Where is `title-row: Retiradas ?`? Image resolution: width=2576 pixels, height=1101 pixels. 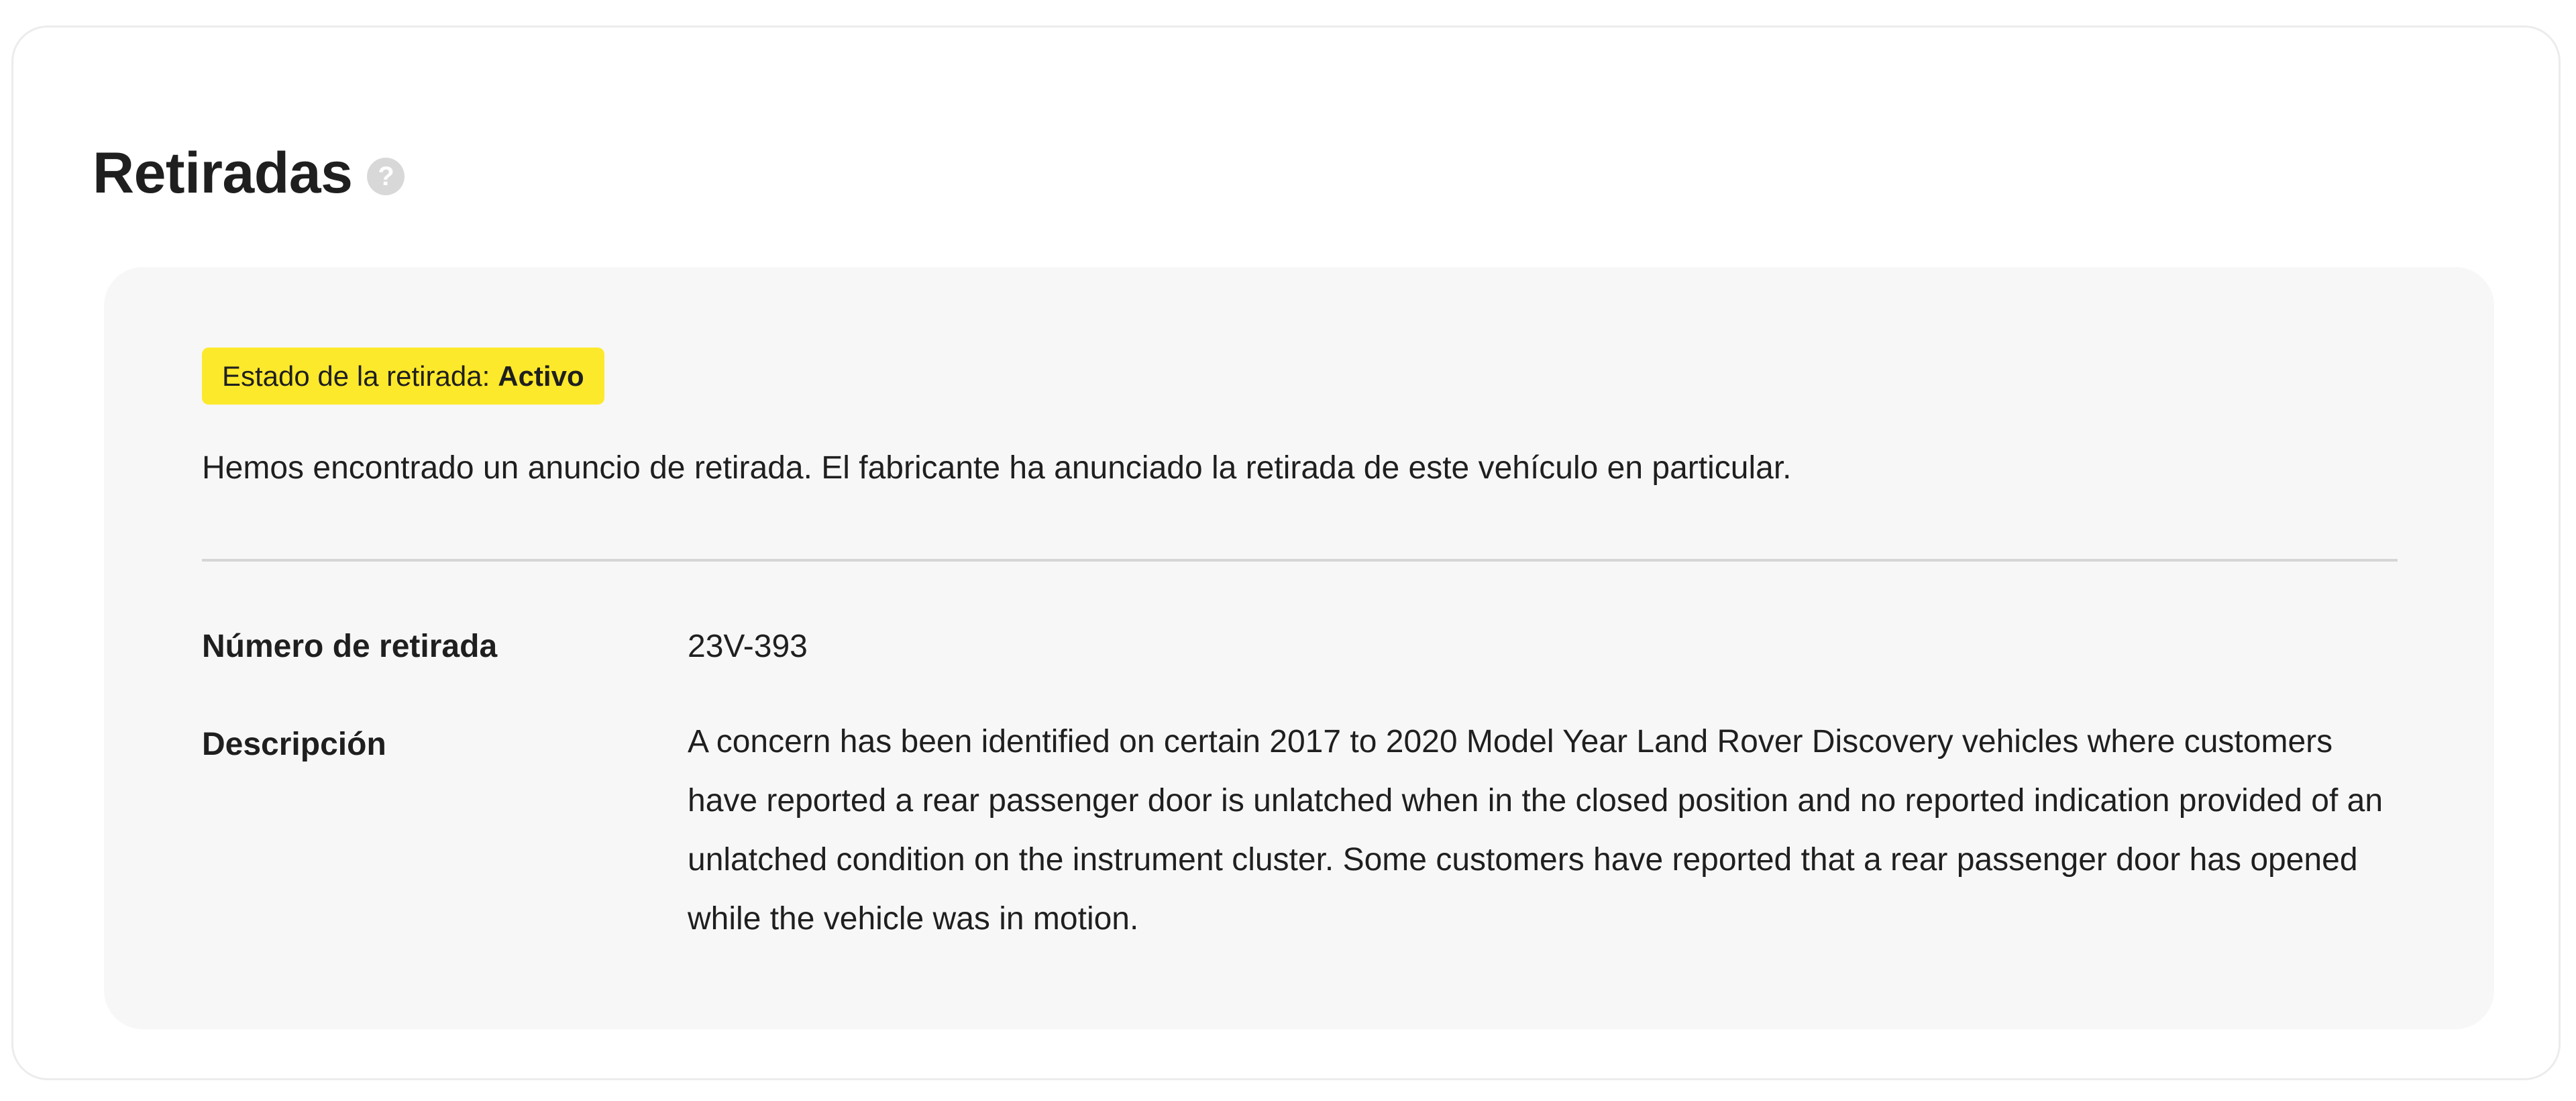 title-row: Retiradas ? is located at coordinates (249, 173).